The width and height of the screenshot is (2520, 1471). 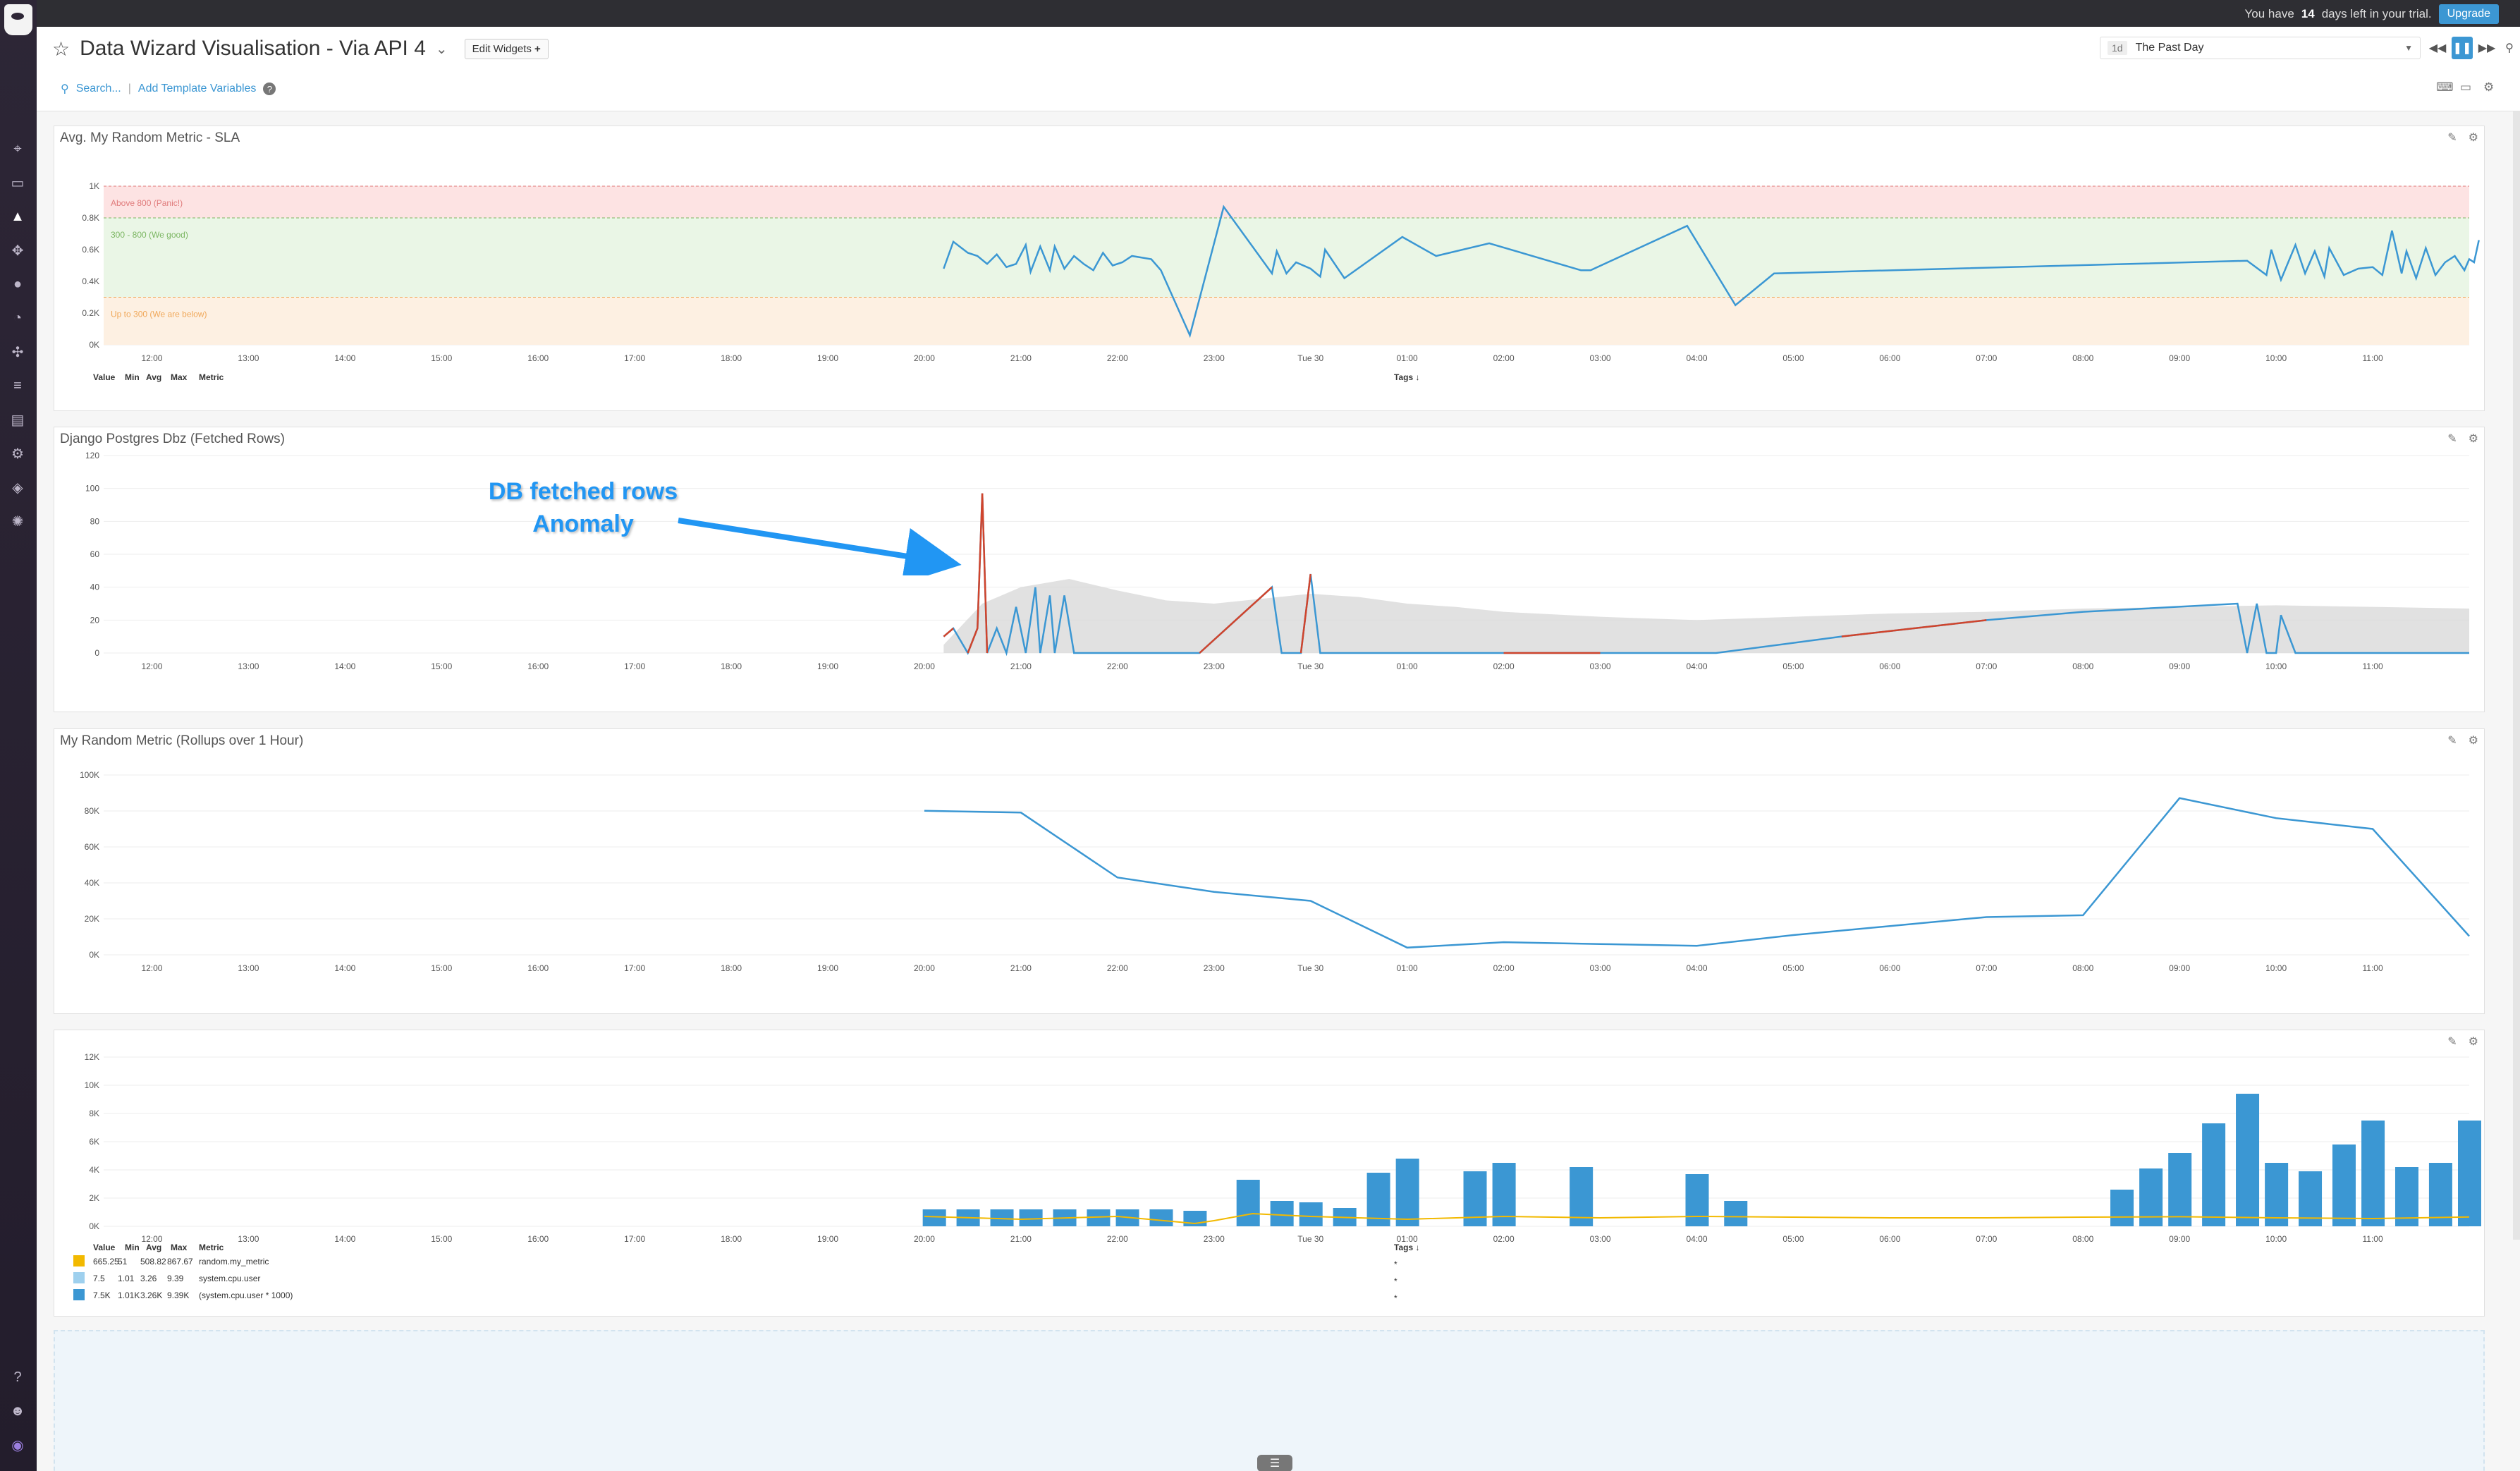 I want to click on chart-icon: ▲, so click(x=17, y=216).